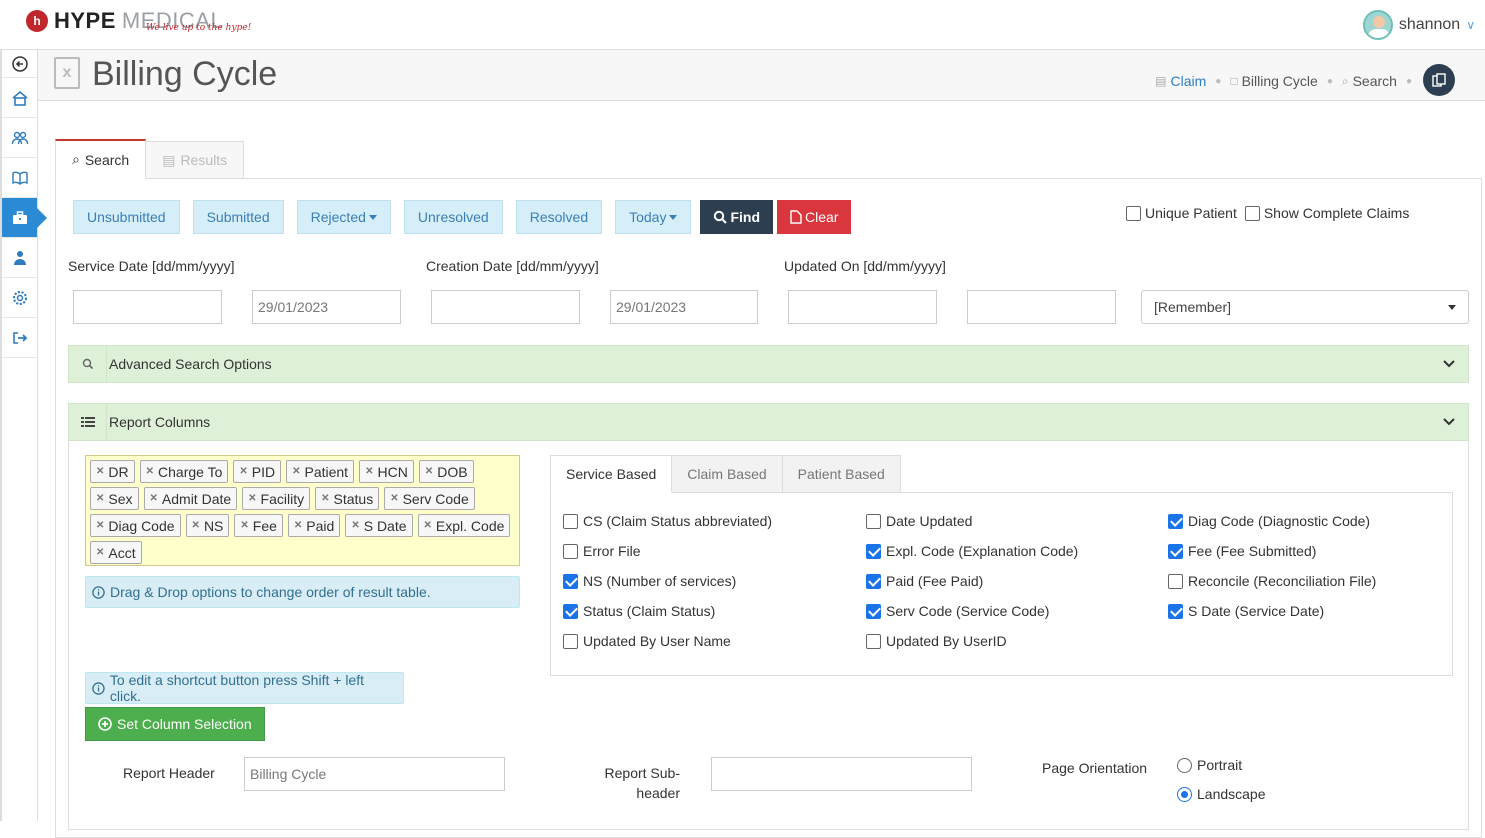 The height and width of the screenshot is (838, 1485). I want to click on column-option-checkbox: Diag Code (Diagnostic Code), so click(1269, 521).